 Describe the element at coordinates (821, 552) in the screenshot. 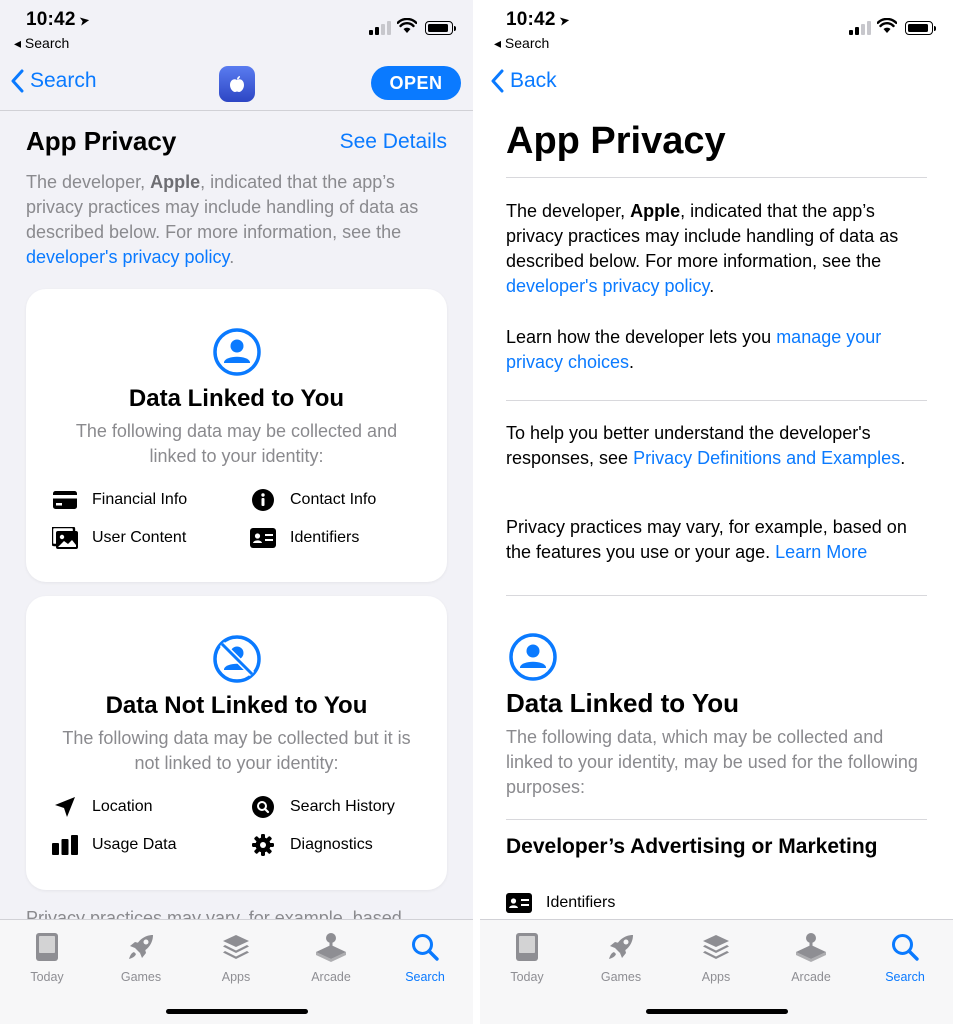

I see `learn-more-link: Learn More` at that location.